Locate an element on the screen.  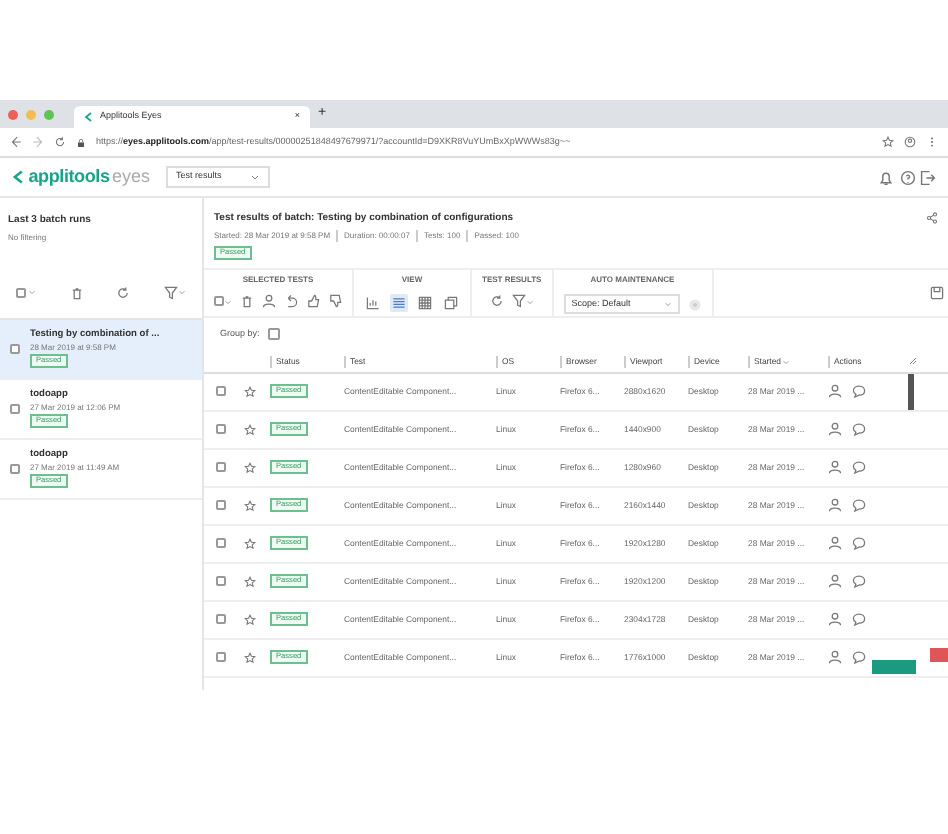
thumbs-up-icon is located at coordinates (313, 301).